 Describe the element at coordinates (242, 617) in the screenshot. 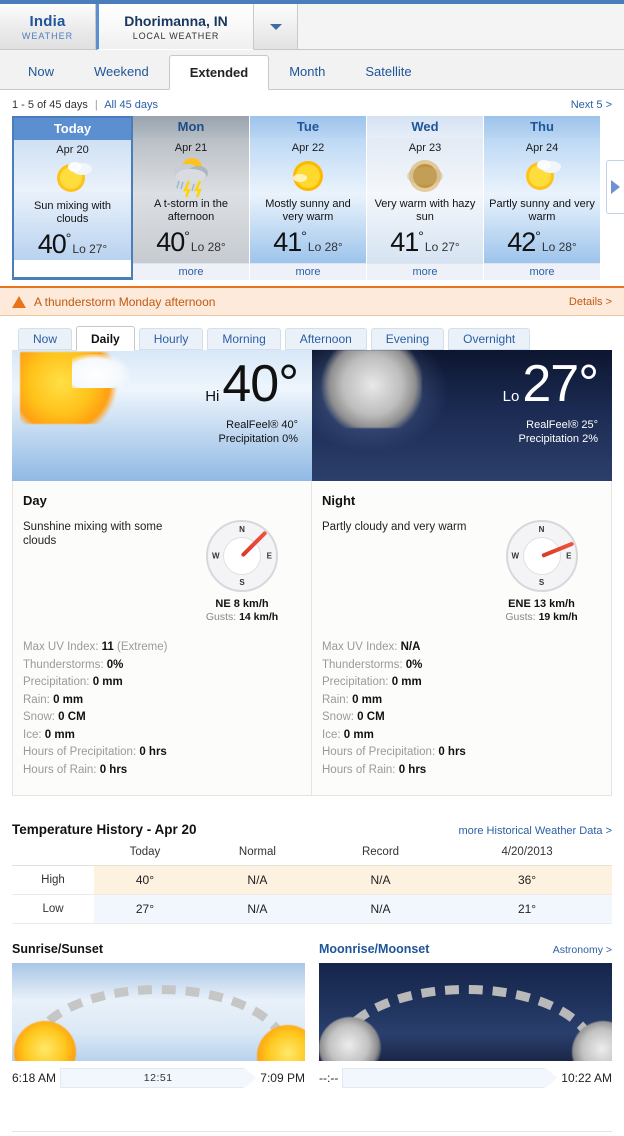

I see `detail-panel-day-gusts: Gusts: 14 km/h` at that location.